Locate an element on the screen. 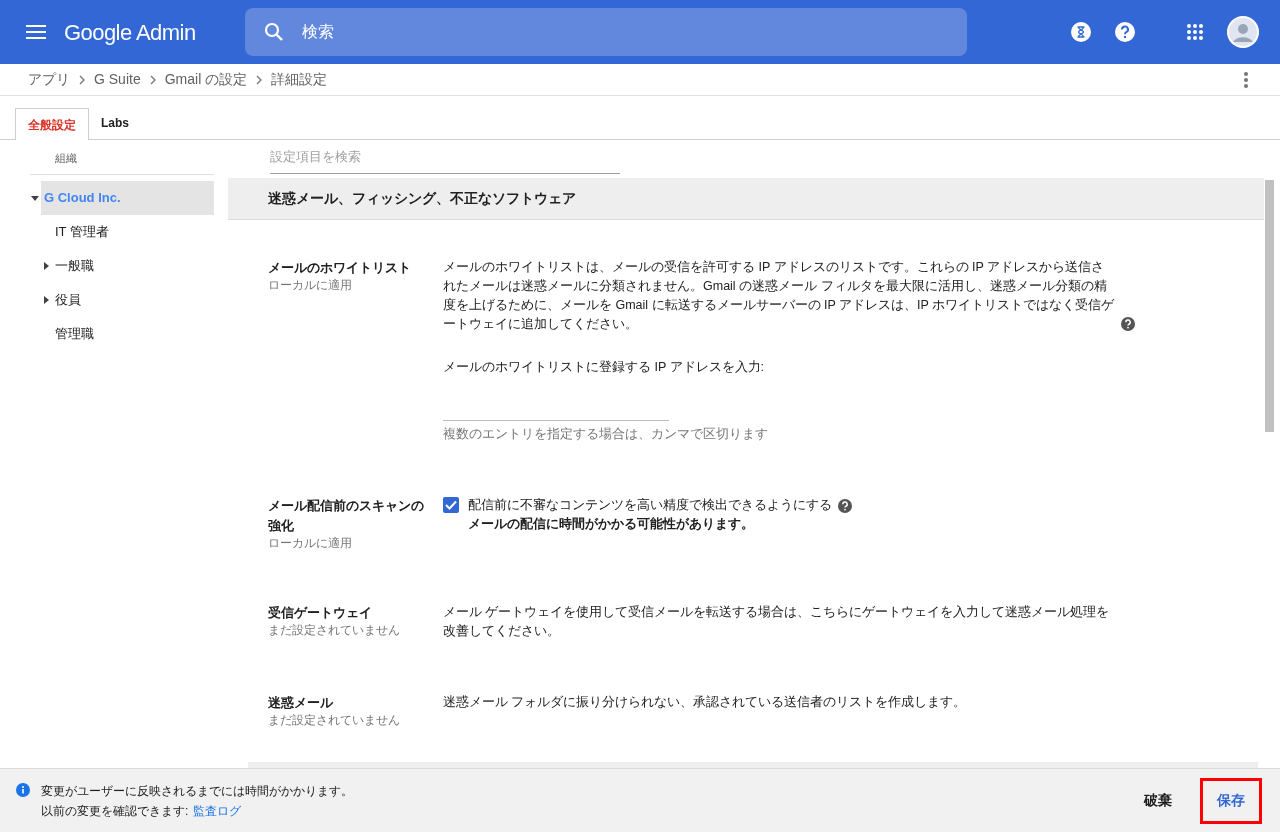 This screenshot has width=1280, height=832. org-unit: IT 管理者 is located at coordinates (133, 232).